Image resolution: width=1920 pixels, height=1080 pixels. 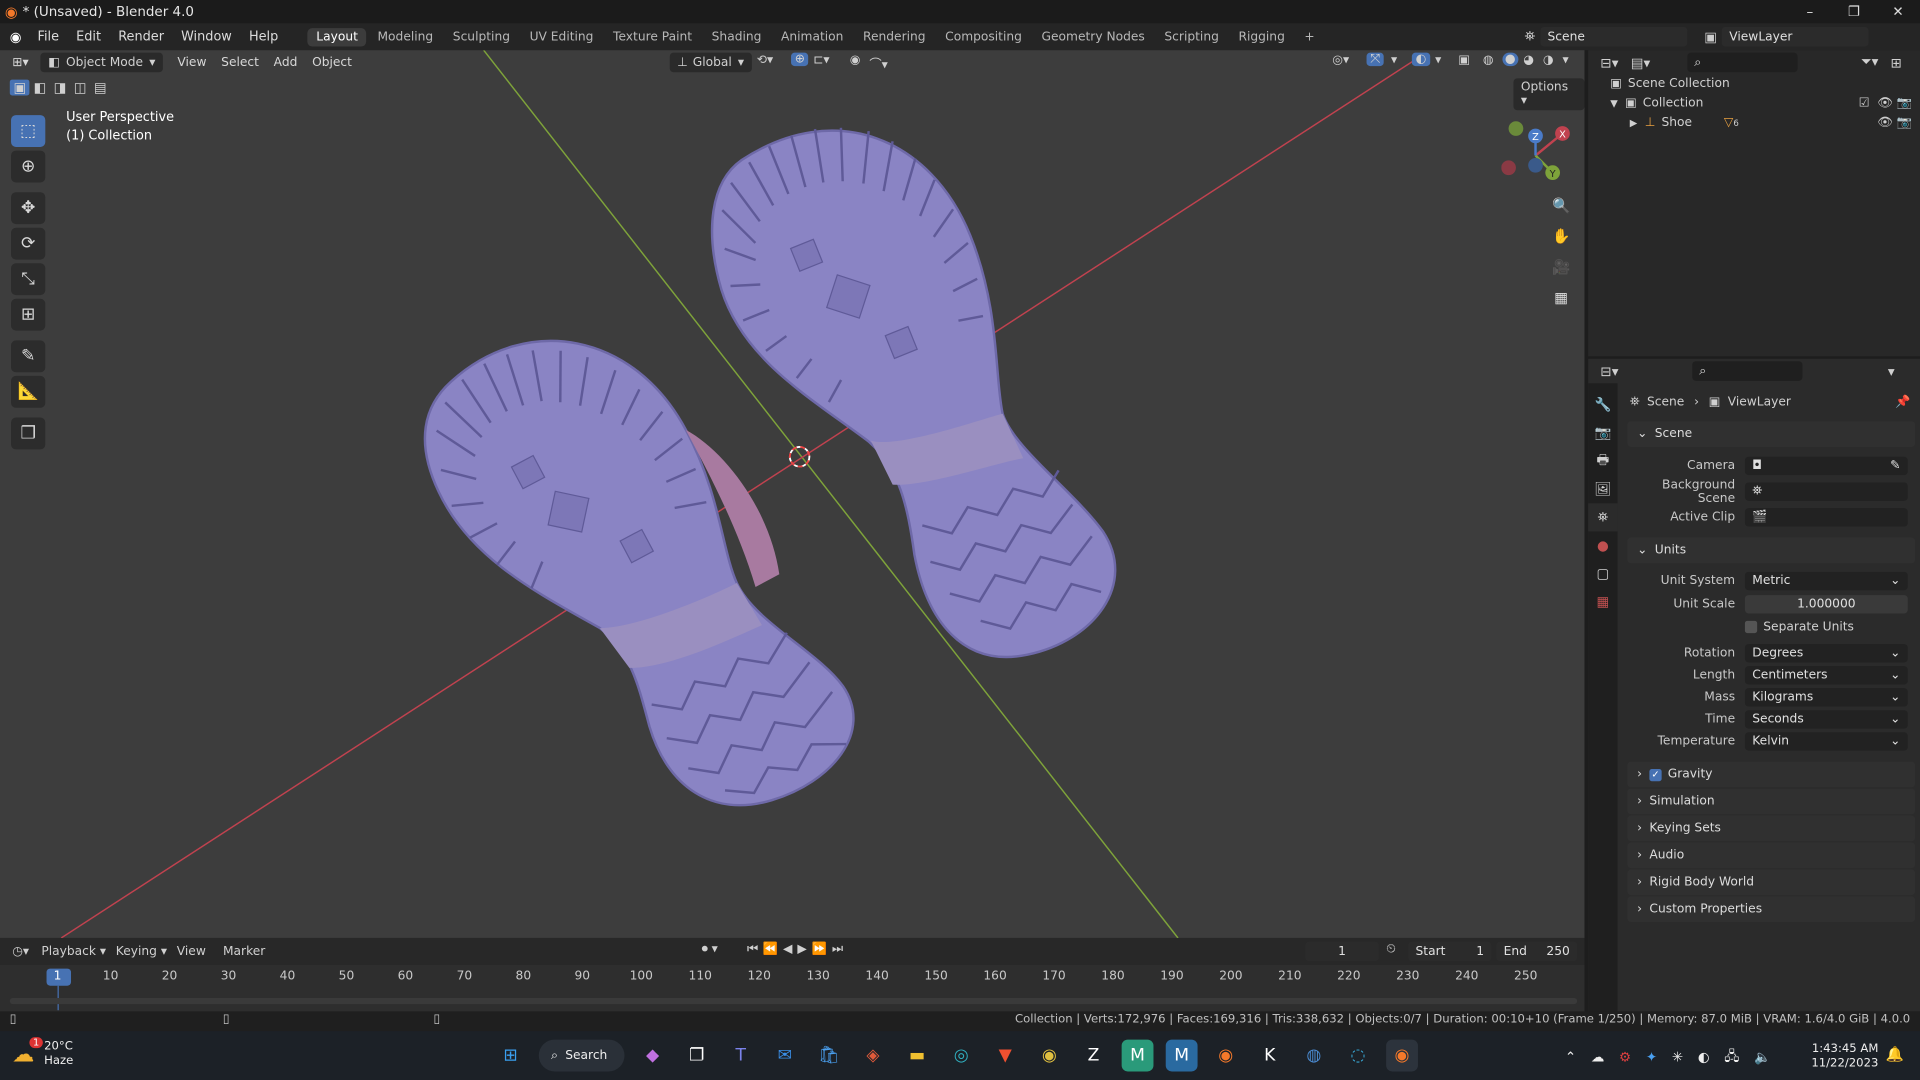 What do you see at coordinates (710, 949) in the screenshot?
I see `record-icon: ⏺ ▾` at bounding box center [710, 949].